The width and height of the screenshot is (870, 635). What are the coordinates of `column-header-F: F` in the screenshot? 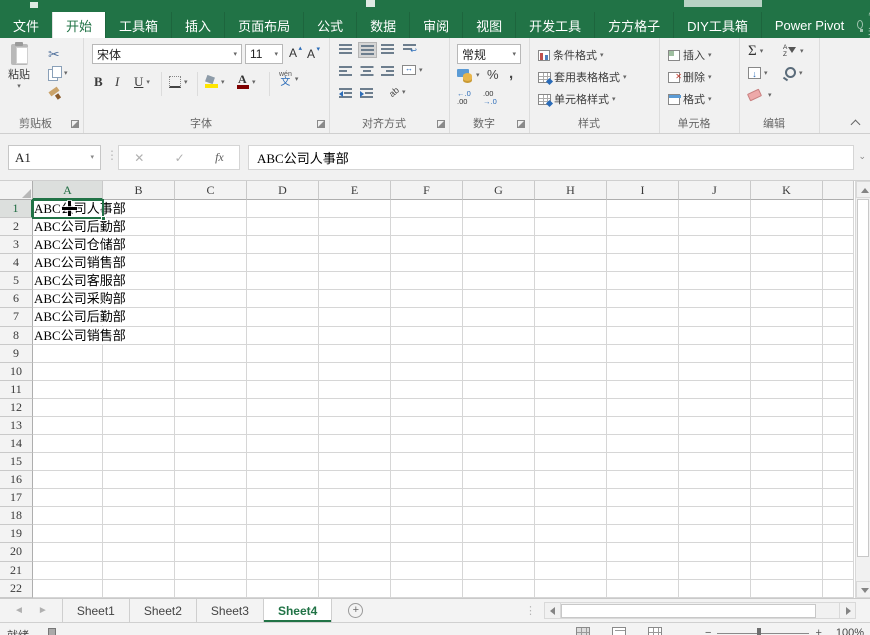 It's located at (427, 190).